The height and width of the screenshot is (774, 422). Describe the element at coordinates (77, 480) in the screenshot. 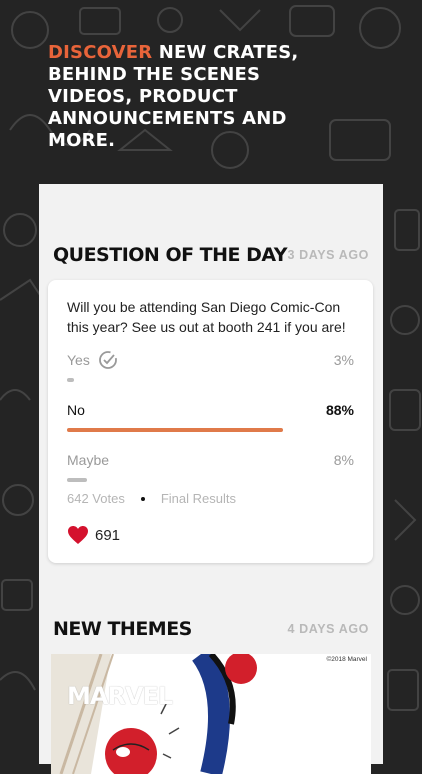

I see `poll-bar-maybe` at that location.